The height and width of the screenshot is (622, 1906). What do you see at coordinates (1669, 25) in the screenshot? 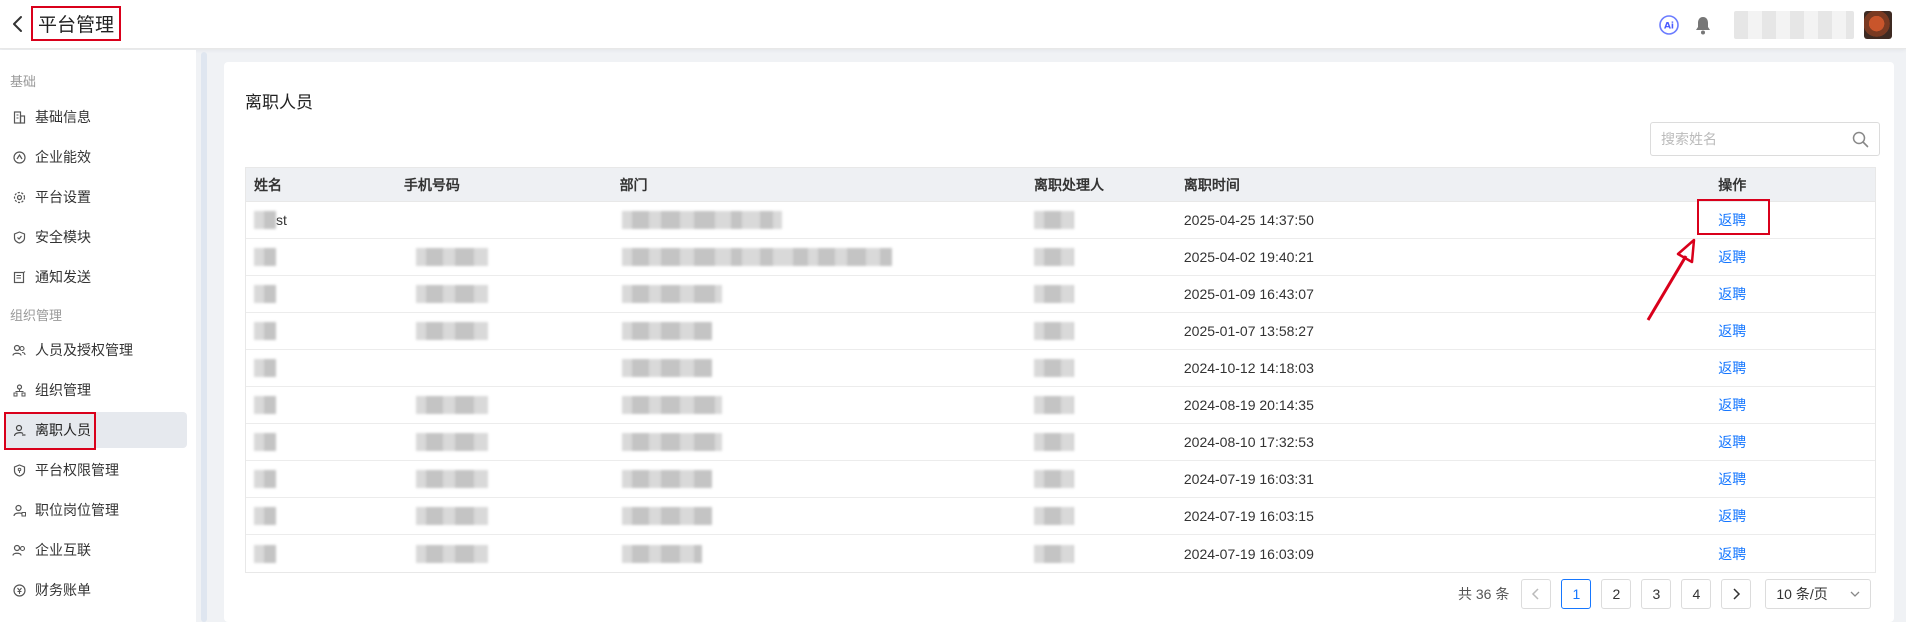
I see `ai-assistant-icon: Ai` at bounding box center [1669, 25].